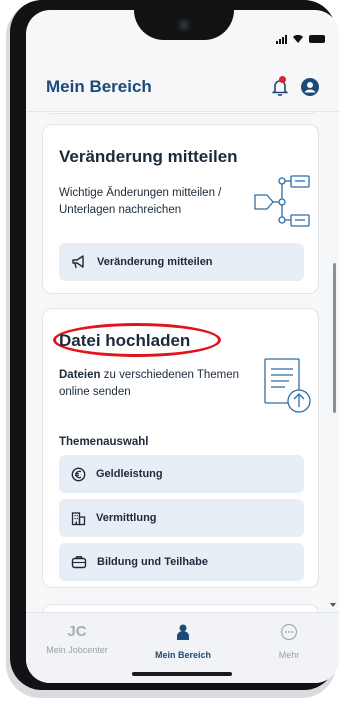 The height and width of the screenshot is (702, 339). I want to click on status-bar, so click(300, 39).